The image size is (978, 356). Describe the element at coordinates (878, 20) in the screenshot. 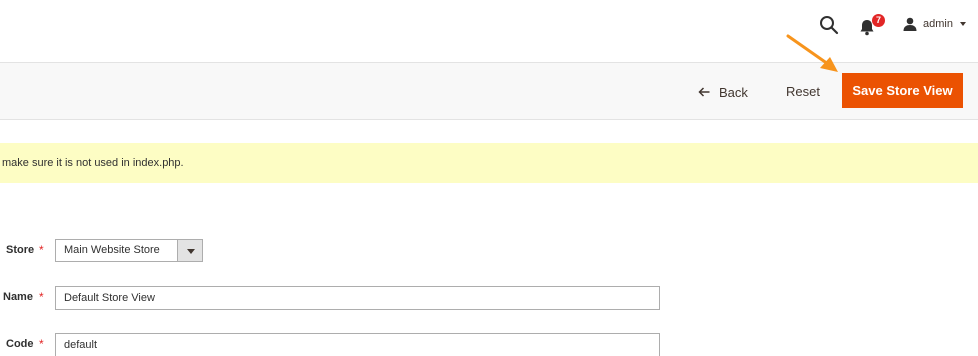

I see `notifications-badge: 7` at that location.